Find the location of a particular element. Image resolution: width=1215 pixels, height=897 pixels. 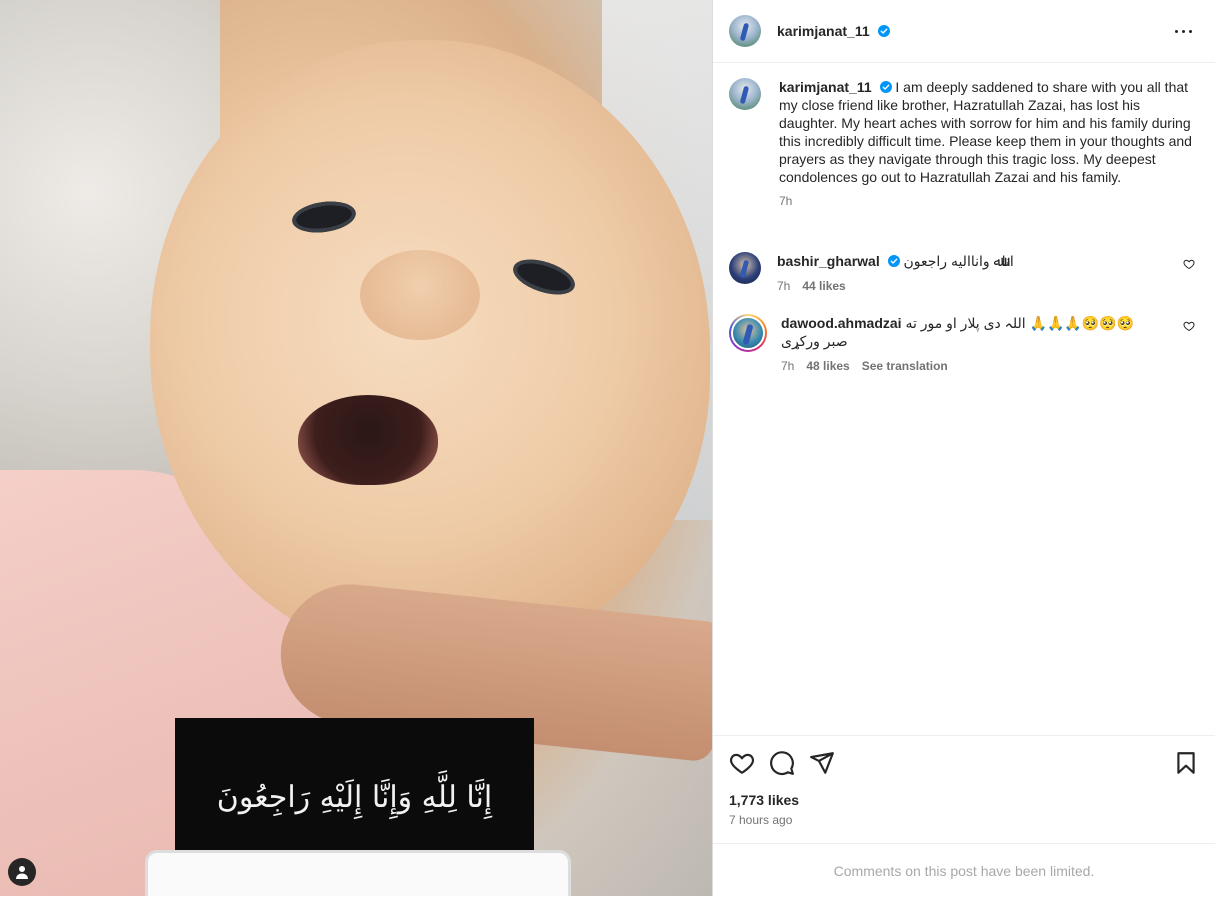

caption-author-avatar is located at coordinates (745, 94).